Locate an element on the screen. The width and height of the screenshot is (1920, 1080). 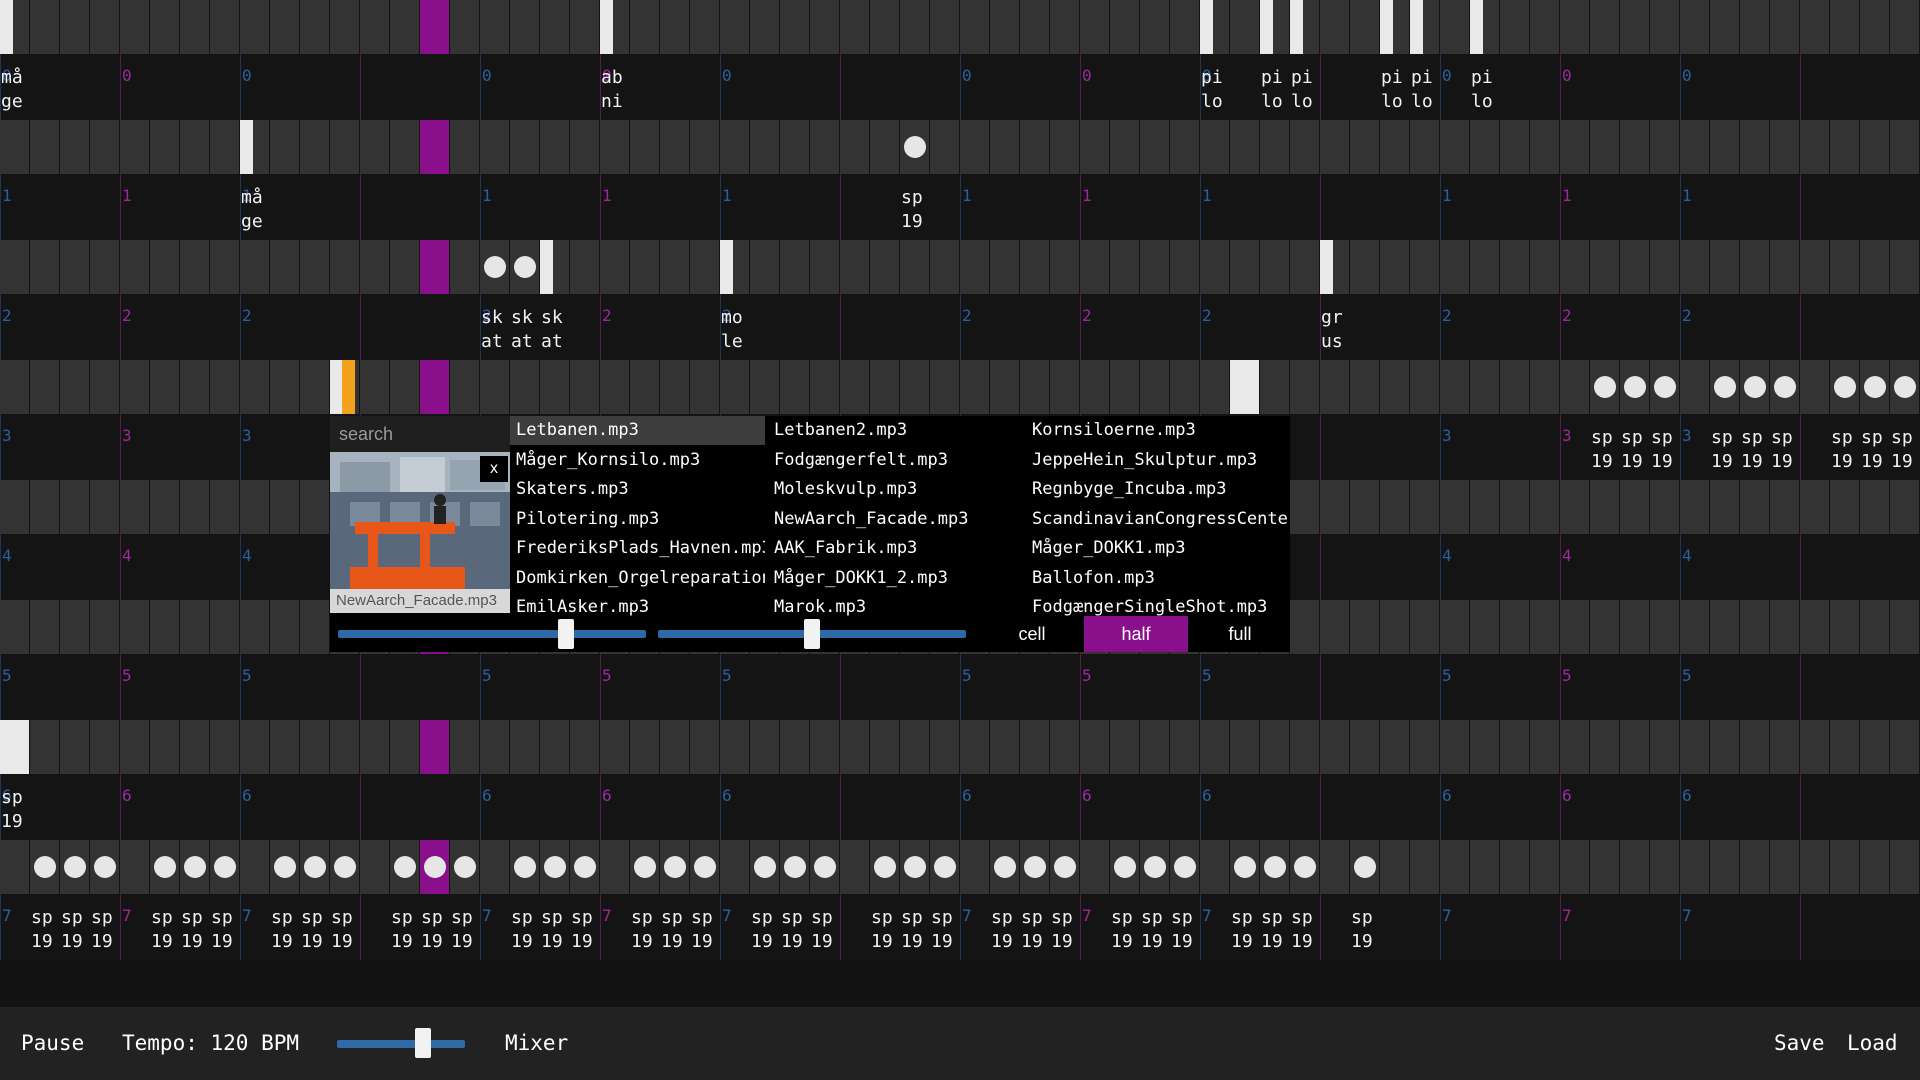
file-item: Fodgængerfelt.mp3 is located at coordinates (895, 460).